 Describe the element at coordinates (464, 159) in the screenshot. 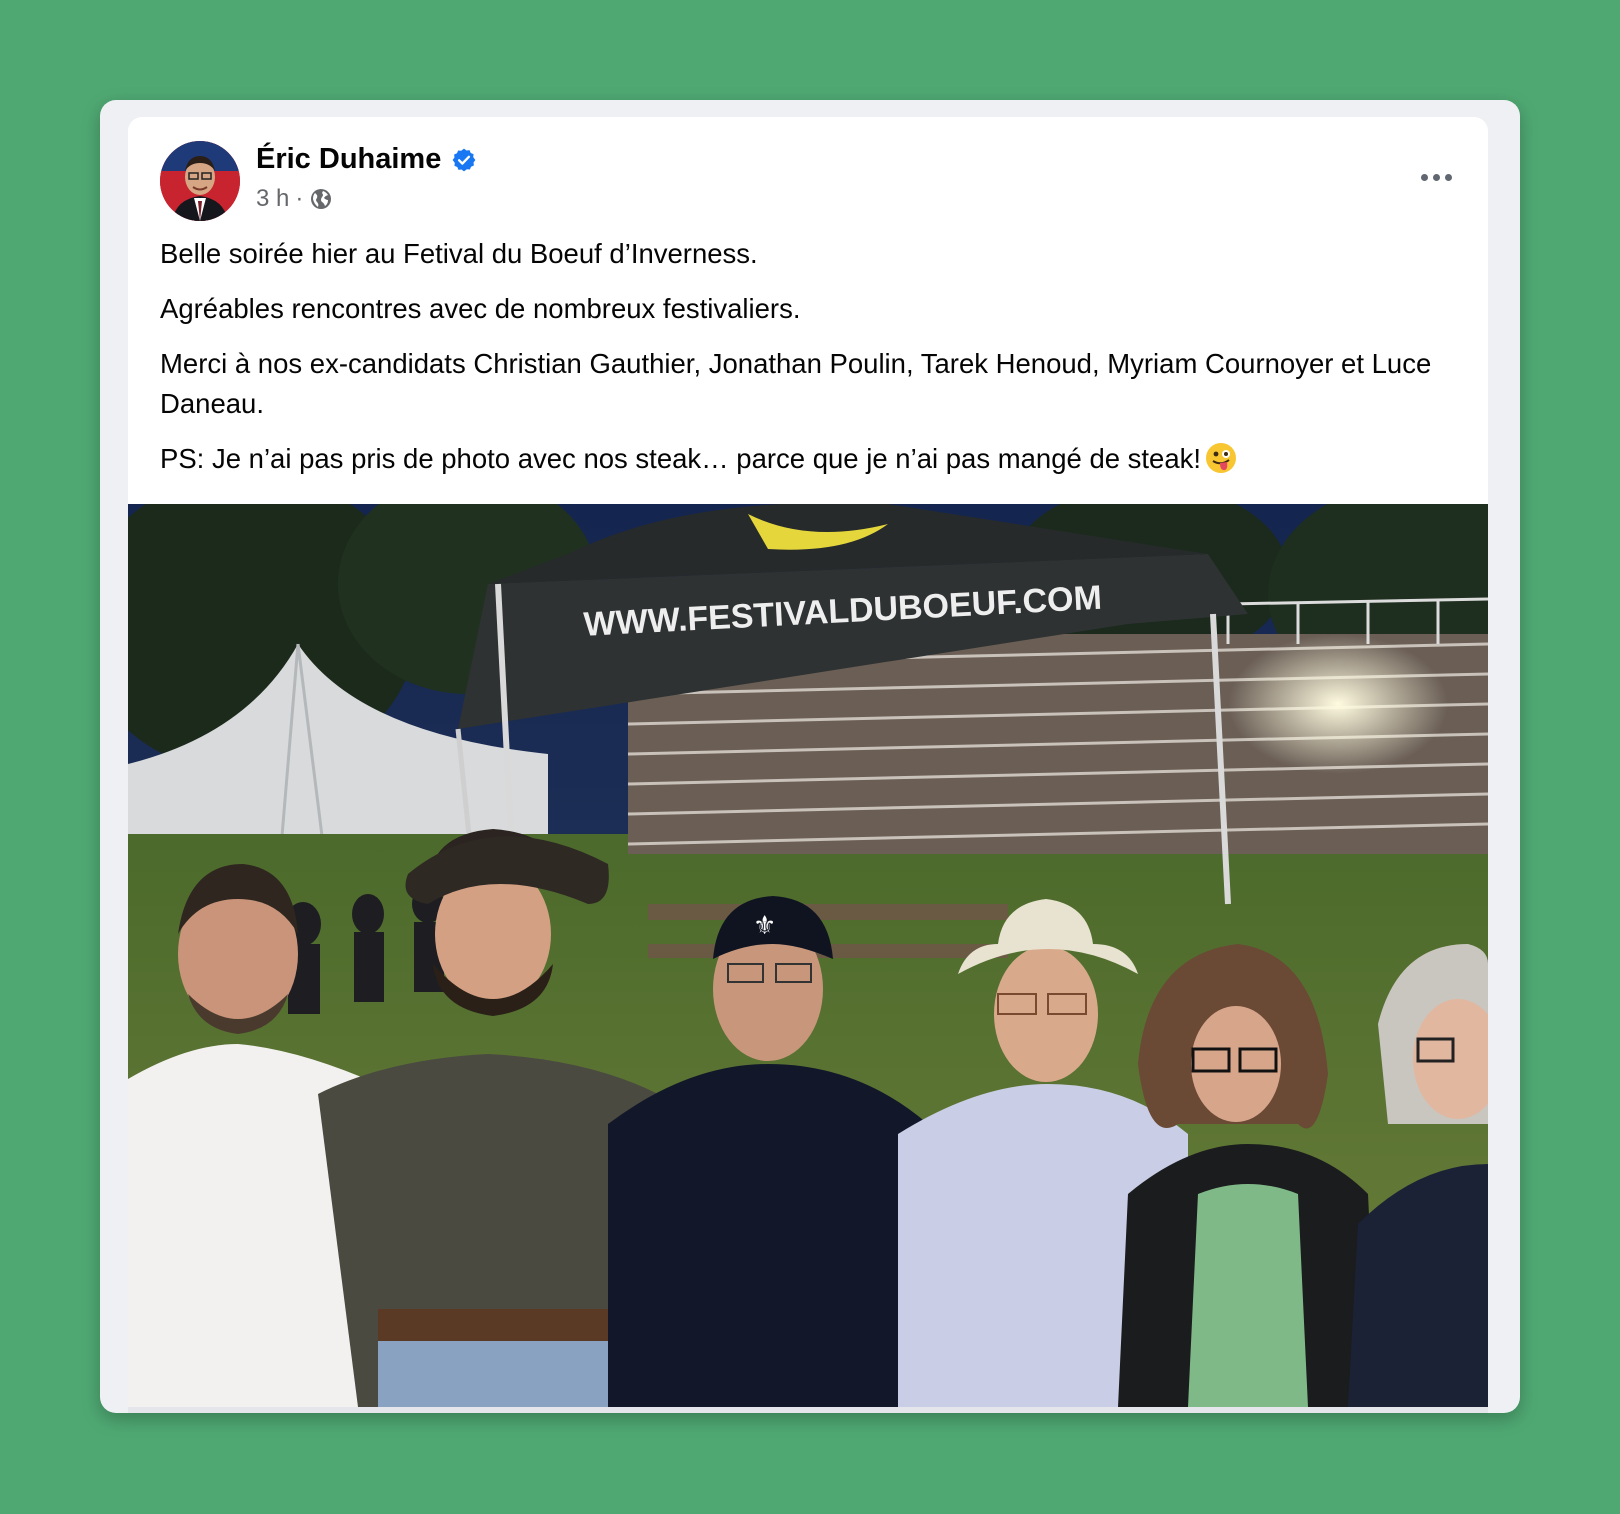

I see `verified-badge-icon` at that location.